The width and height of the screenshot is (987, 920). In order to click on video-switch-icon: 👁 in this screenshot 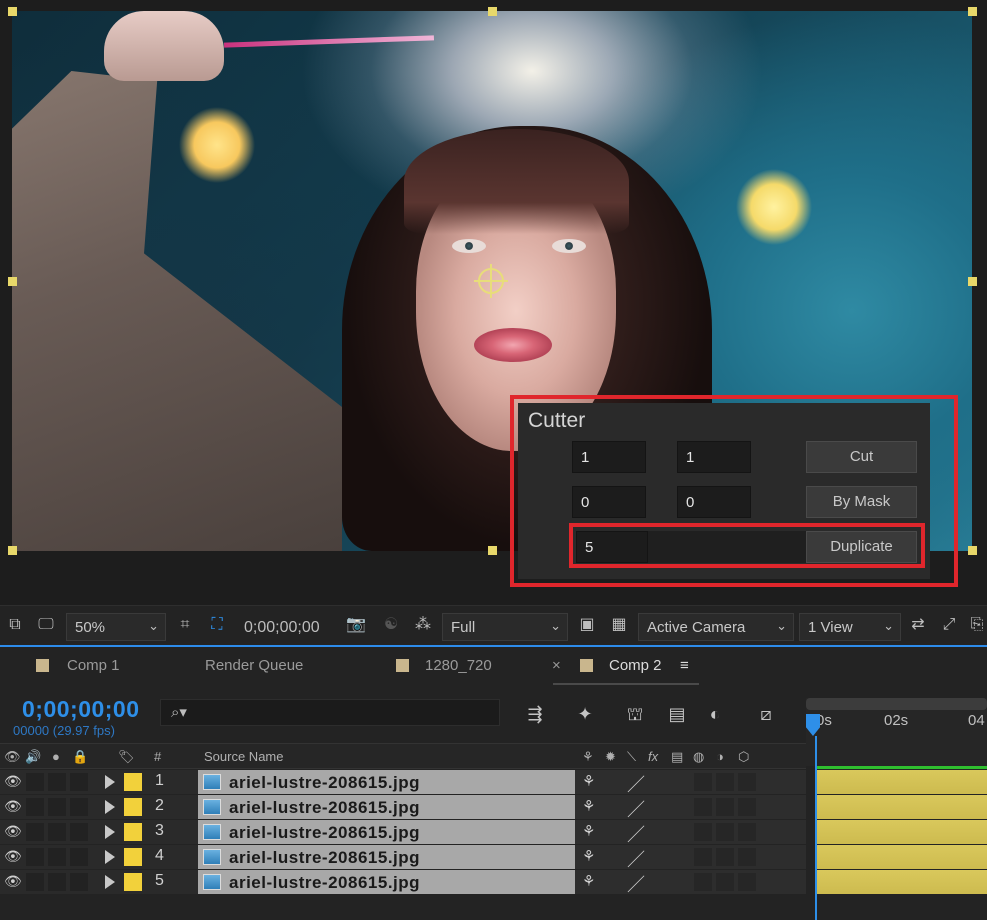, I will do `click(12, 757)`.